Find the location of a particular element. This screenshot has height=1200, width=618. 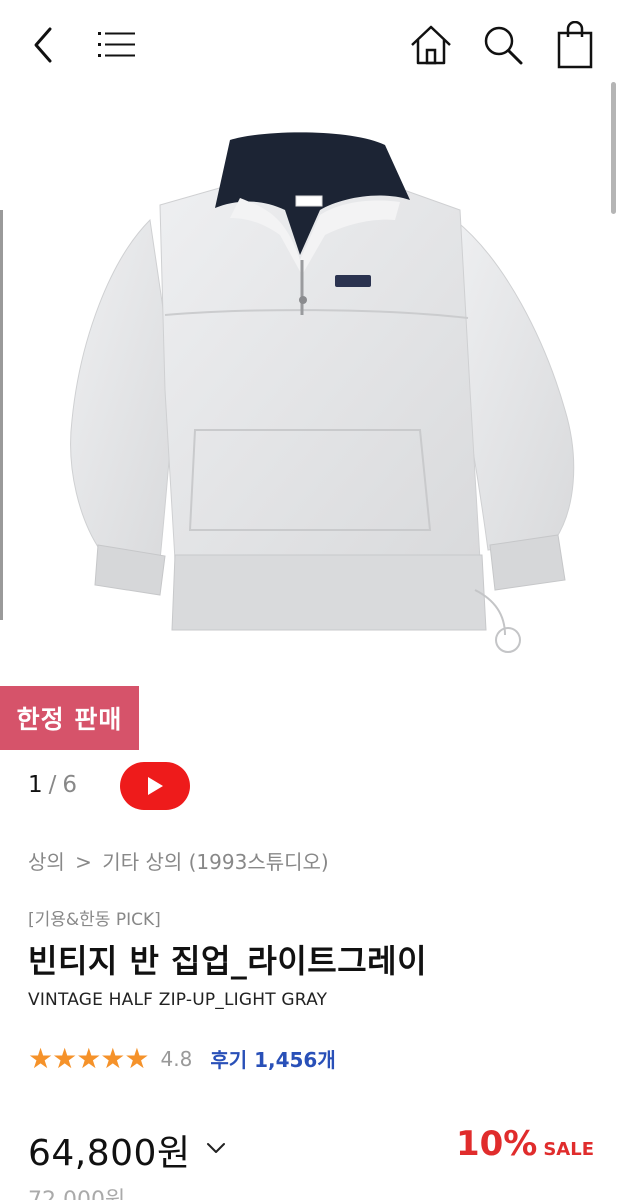

breadcrumb: 상의 > 기타 상의 (1993스튜디오) is located at coordinates (178, 860).